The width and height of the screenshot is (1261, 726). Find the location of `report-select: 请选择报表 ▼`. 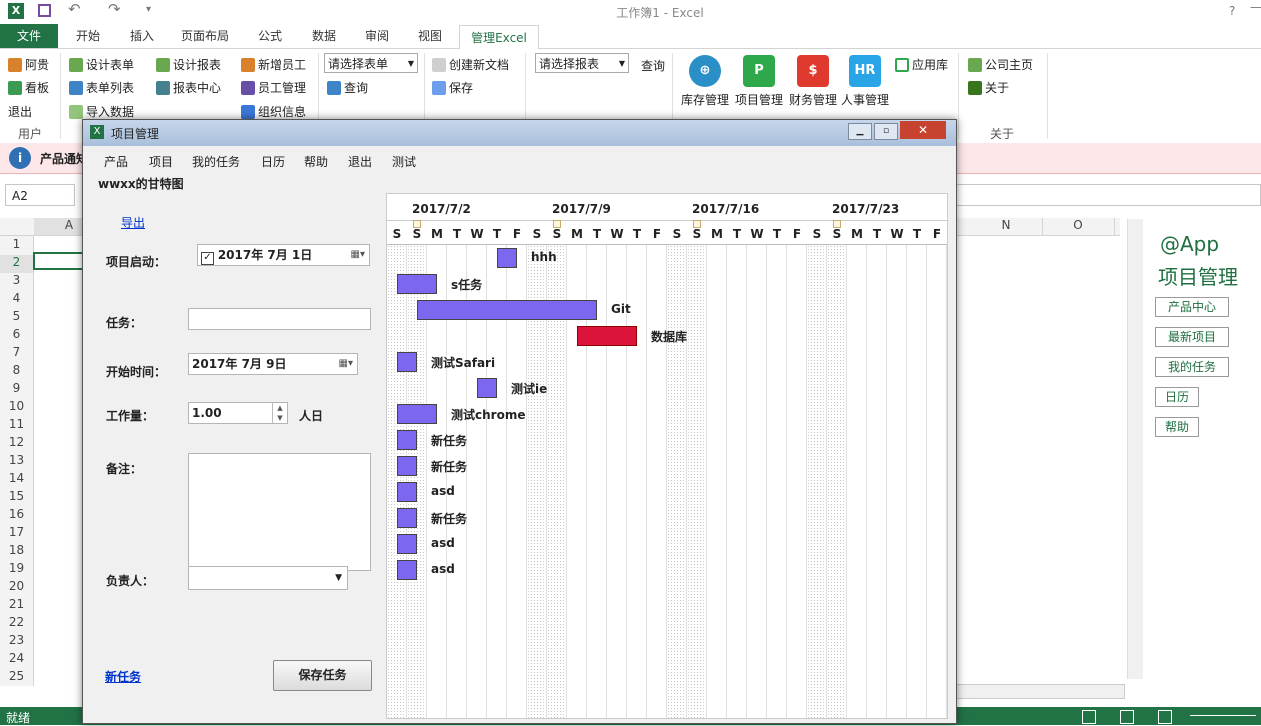

report-select: 请选择报表 ▼ is located at coordinates (582, 63).